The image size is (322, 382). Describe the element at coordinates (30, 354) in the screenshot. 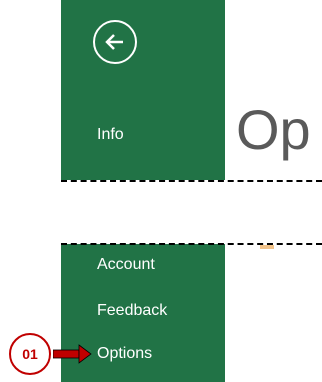

I see `step-badge: 01` at that location.